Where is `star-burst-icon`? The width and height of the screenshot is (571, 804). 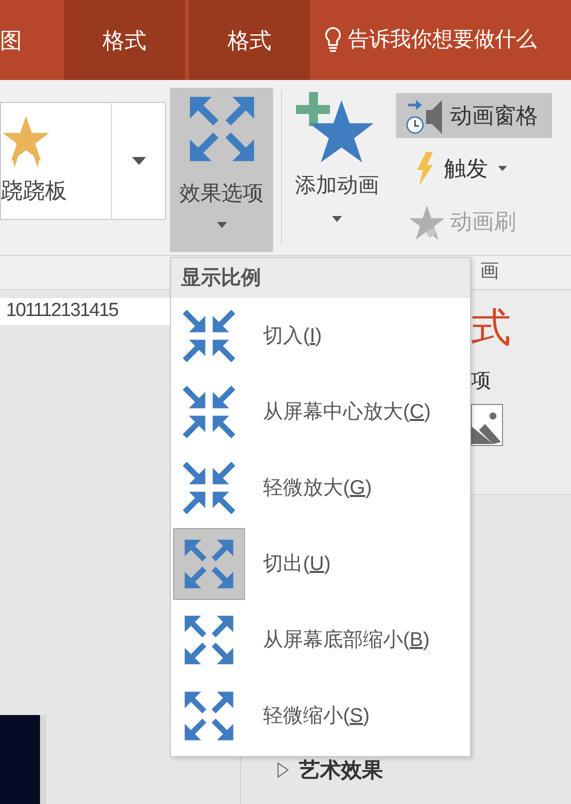
star-burst-icon is located at coordinates (26, 142).